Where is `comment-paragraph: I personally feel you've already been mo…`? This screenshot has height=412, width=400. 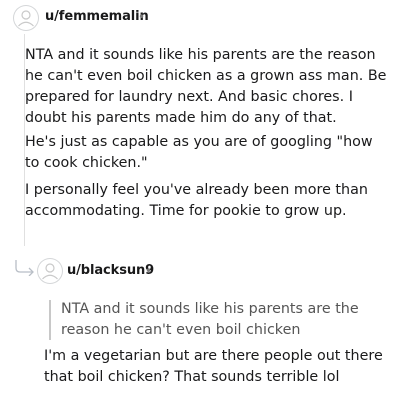
comment-paragraph: I personally feel you've already been mo… is located at coordinates (196, 200).